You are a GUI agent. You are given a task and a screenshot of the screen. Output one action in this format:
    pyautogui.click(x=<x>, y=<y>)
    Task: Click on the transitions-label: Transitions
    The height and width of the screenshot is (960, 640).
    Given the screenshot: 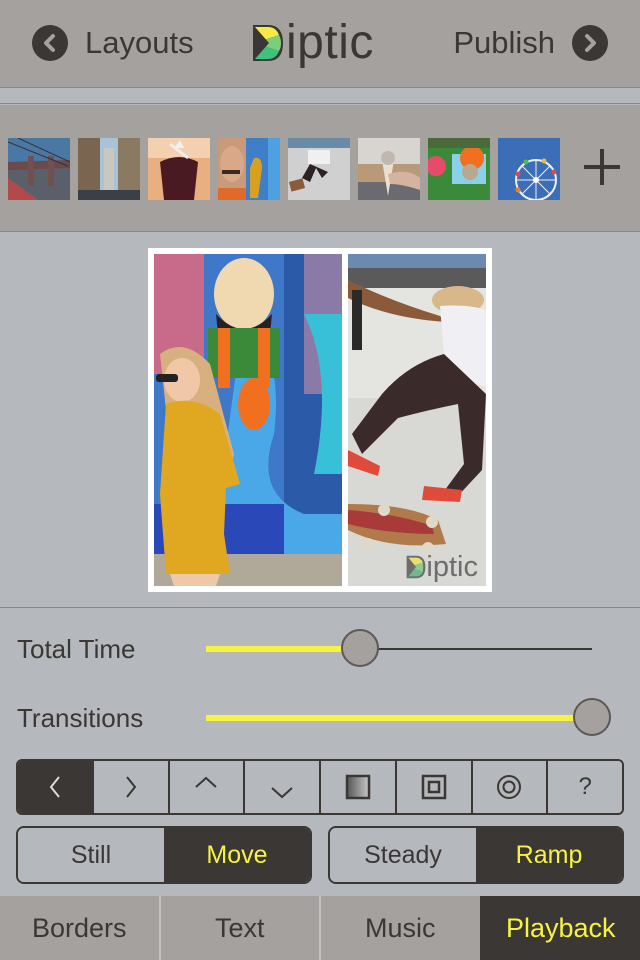 What is the action you would take?
    pyautogui.click(x=80, y=718)
    